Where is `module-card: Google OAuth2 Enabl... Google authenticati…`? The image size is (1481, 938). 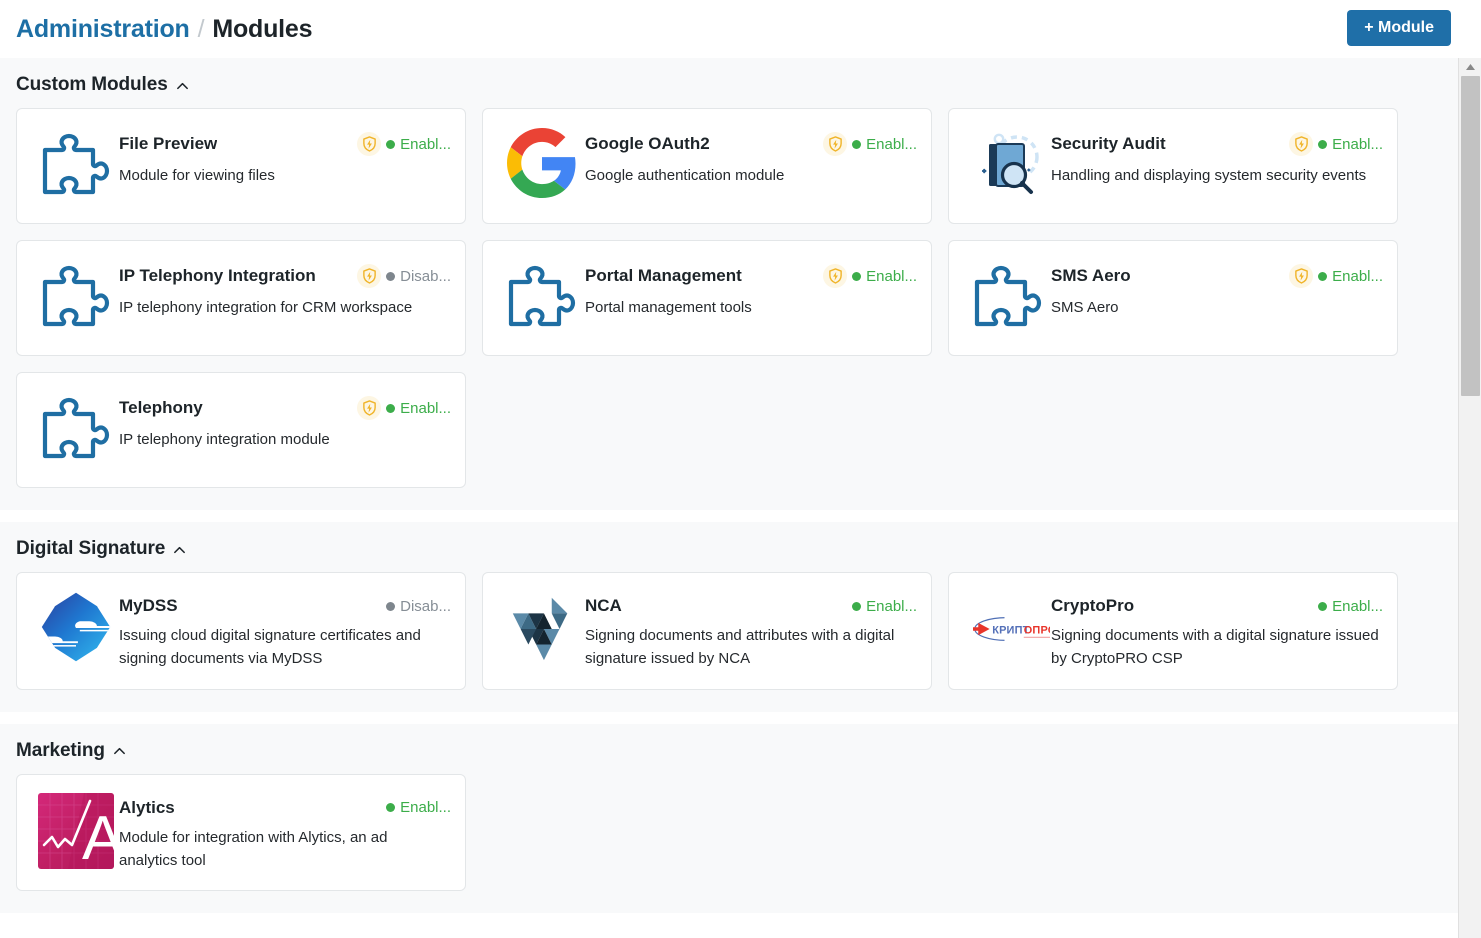
module-card: Google OAuth2 Enabl... Google authenticati… is located at coordinates (707, 166).